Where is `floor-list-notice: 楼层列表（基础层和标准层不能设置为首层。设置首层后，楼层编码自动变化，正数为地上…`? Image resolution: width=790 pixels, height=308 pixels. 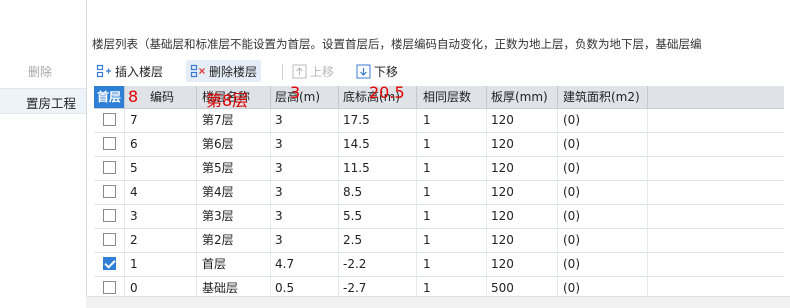 floor-list-notice: 楼层列表（基础层和标准层不能设置为首层。设置首层后，楼层编码自动变化，正数为地上… is located at coordinates (397, 44).